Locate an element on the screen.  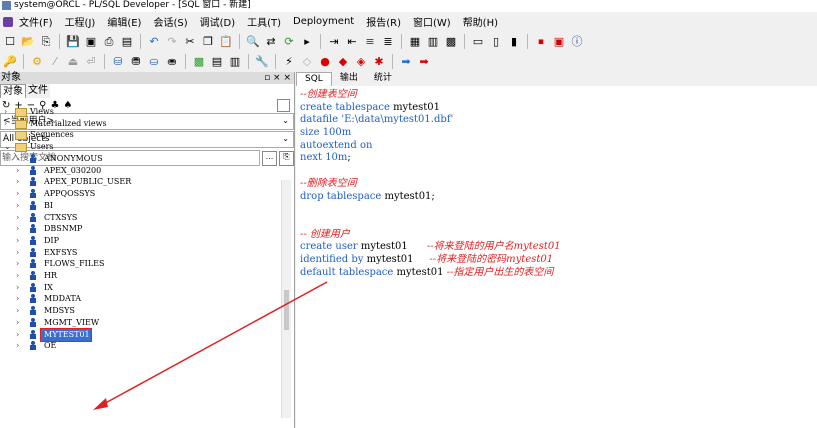
print-icon: ⎙ is located at coordinates (109, 41).